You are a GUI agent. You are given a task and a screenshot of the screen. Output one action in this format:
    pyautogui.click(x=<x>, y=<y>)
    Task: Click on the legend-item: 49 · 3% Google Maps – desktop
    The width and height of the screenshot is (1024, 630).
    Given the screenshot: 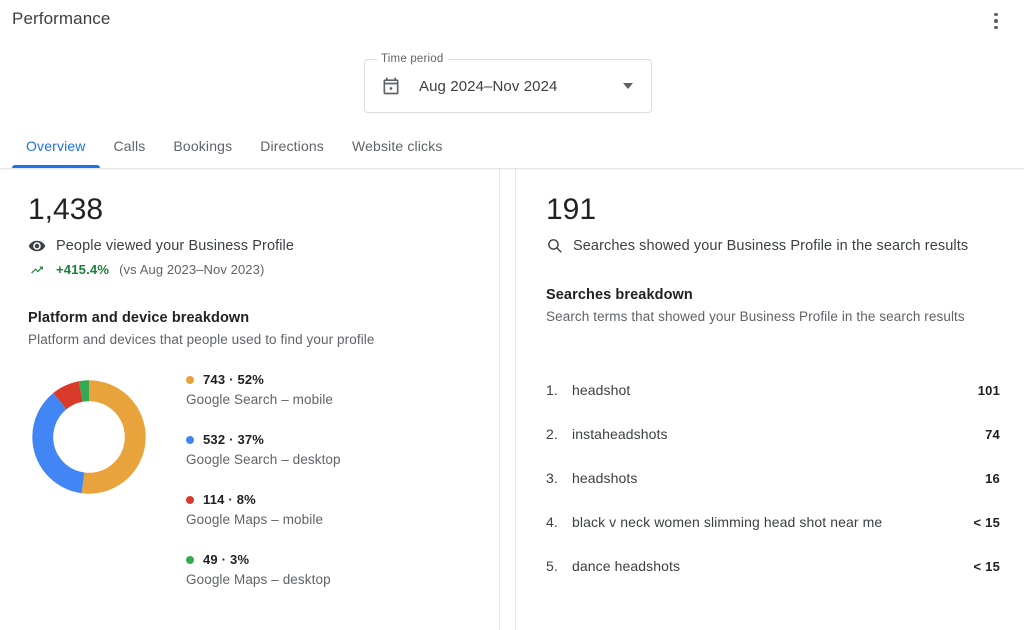 What is the action you would take?
    pyautogui.click(x=330, y=569)
    